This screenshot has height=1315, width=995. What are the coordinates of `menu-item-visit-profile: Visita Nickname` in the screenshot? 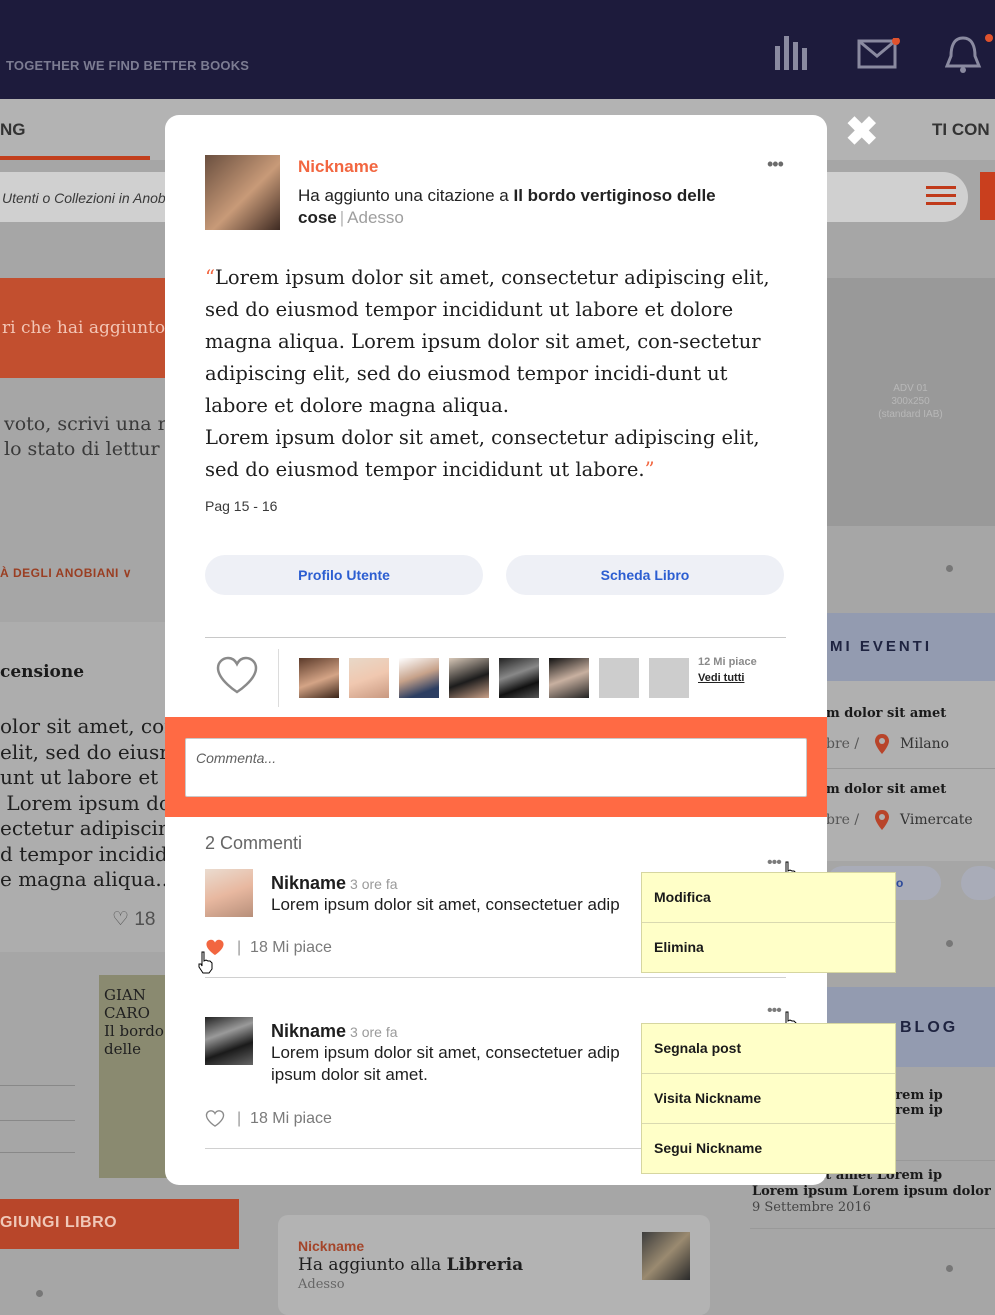 It's located at (768, 1099).